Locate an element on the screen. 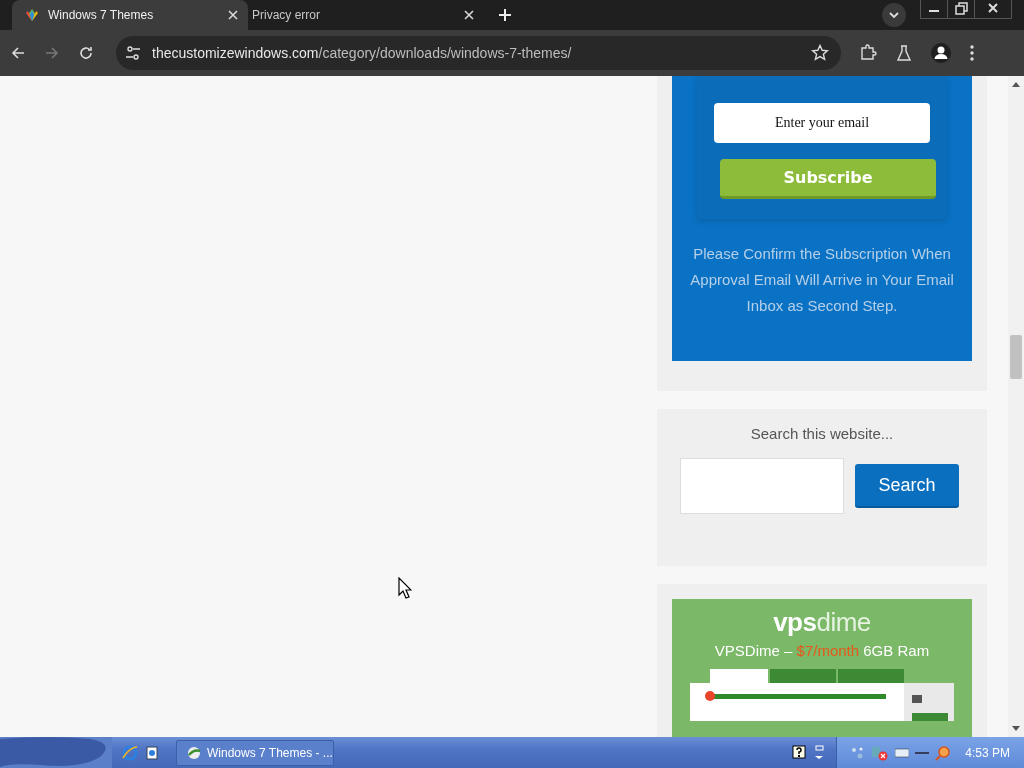 This screenshot has width=1024, height=768. subscription-note: Please Confirm the Subscription When Approval Email Will Arrive in Your Email Inbox as Second Step. is located at coordinates (822, 280).